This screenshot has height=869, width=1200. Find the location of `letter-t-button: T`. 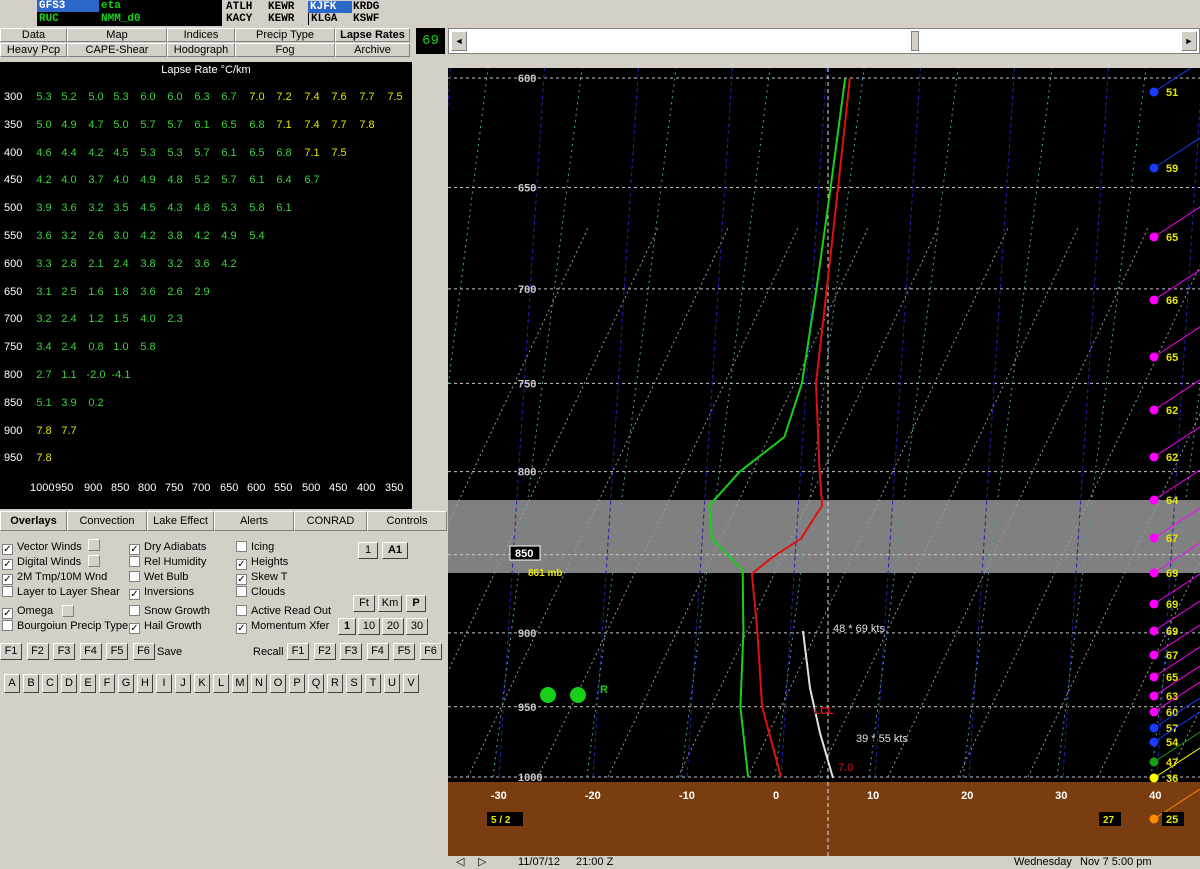

letter-t-button: T is located at coordinates (373, 683).